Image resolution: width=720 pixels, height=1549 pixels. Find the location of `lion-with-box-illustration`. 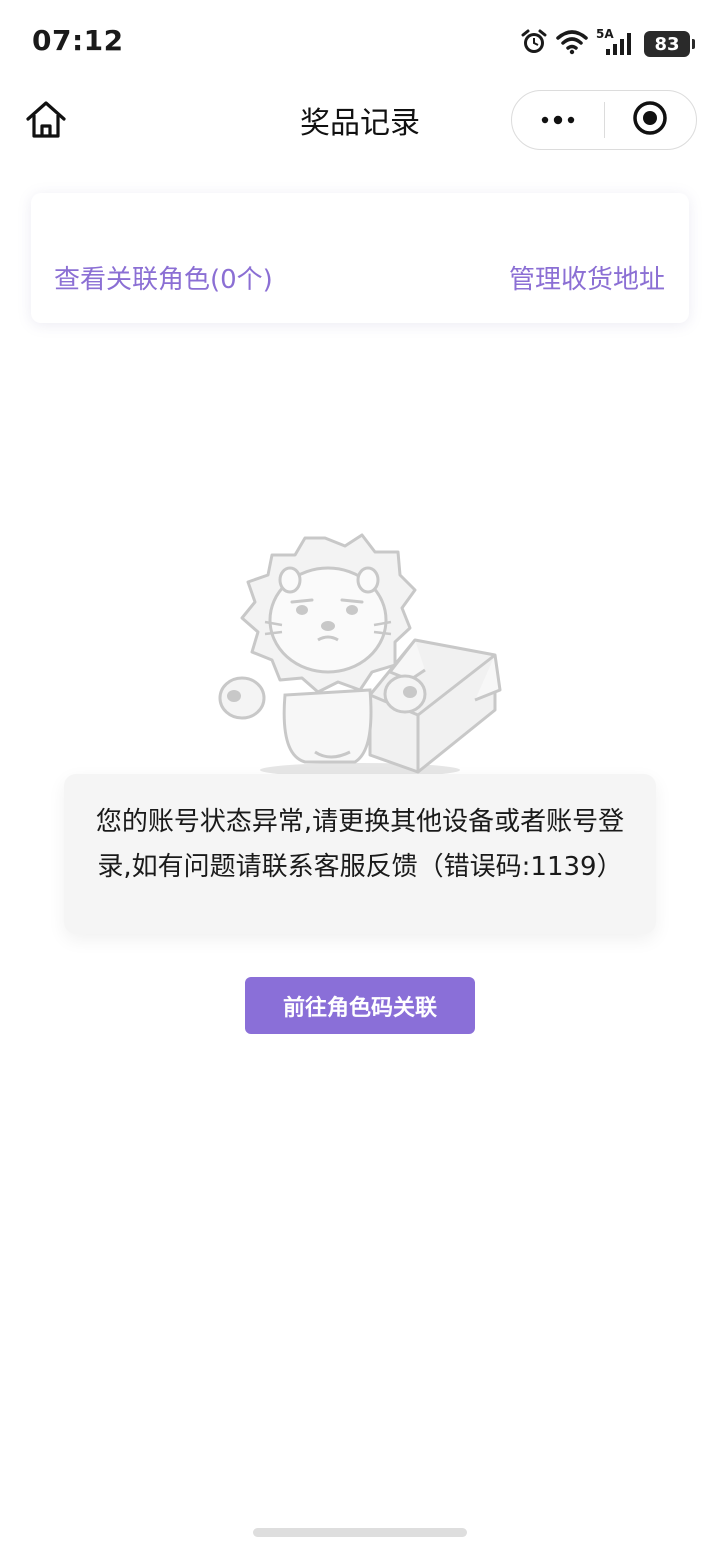

lion-with-box-illustration is located at coordinates (360, 655).